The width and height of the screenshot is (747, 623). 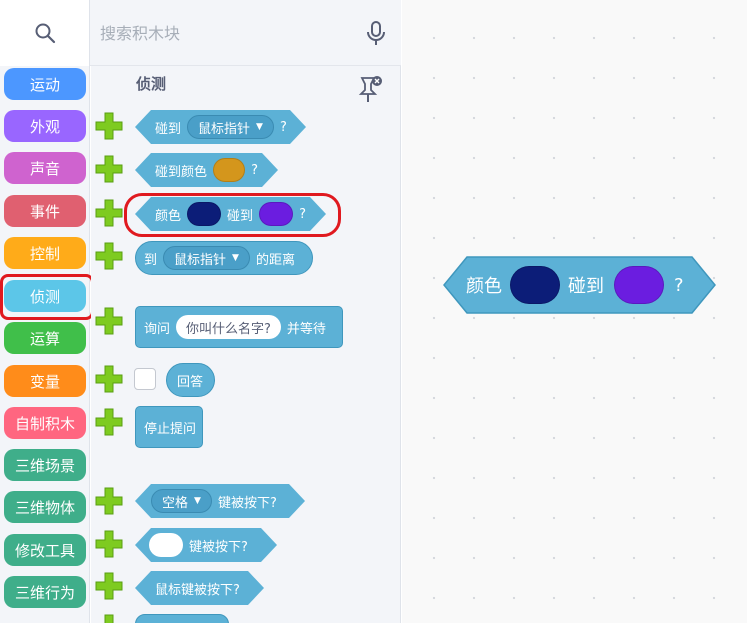 I want to click on category-variables: 变量, so click(x=45, y=381).